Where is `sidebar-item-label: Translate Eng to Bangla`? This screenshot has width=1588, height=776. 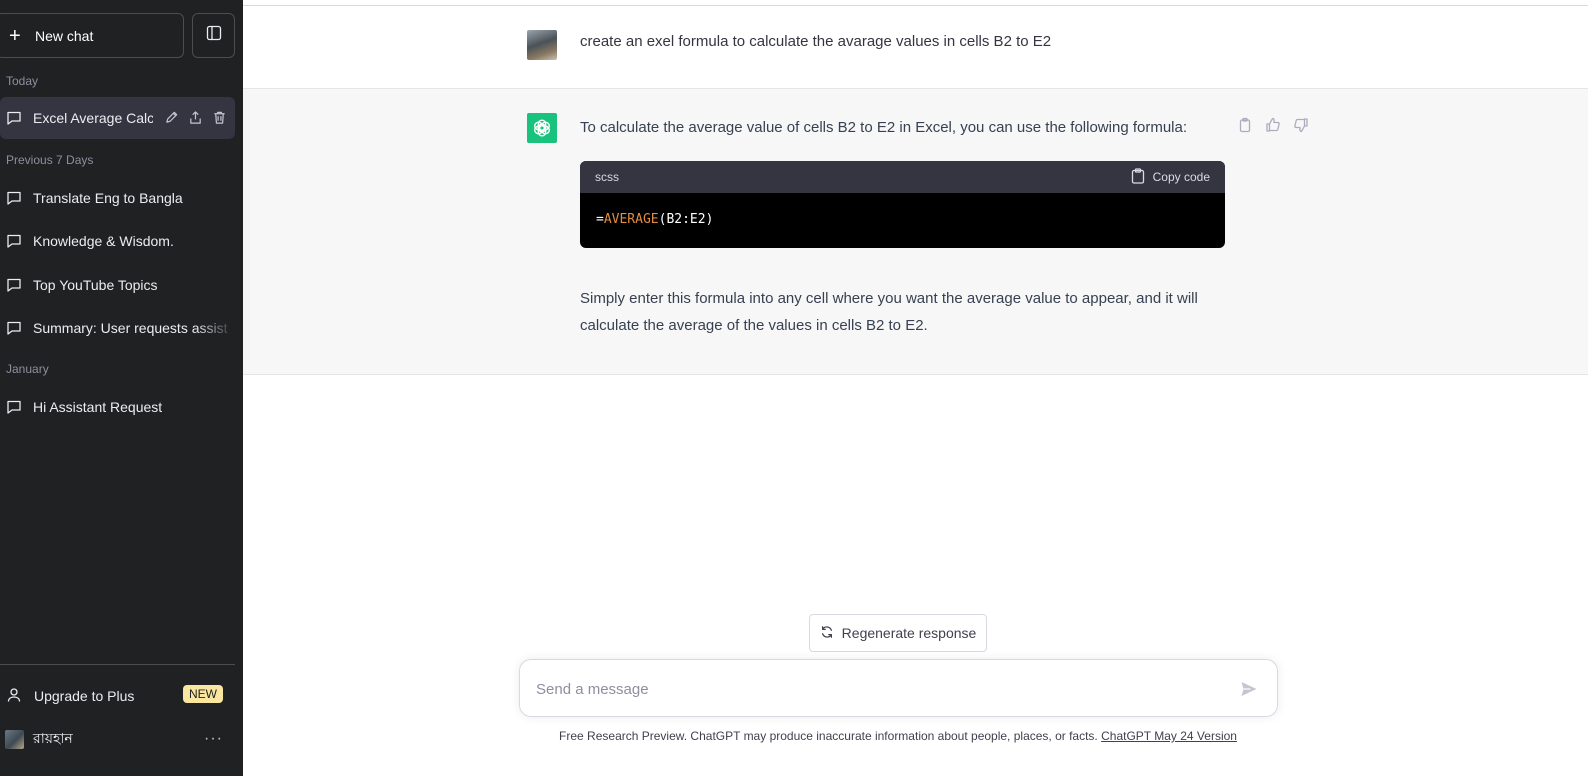
sidebar-item-label: Translate Eng to Bangla is located at coordinates (108, 198).